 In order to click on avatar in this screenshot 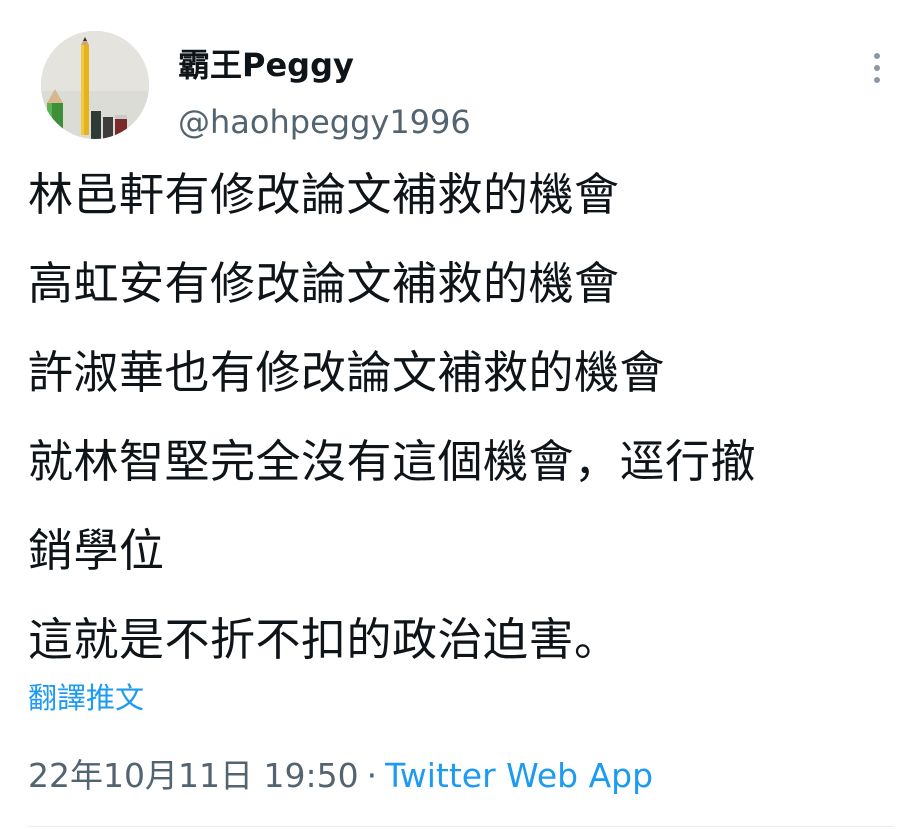, I will do `click(95, 85)`.